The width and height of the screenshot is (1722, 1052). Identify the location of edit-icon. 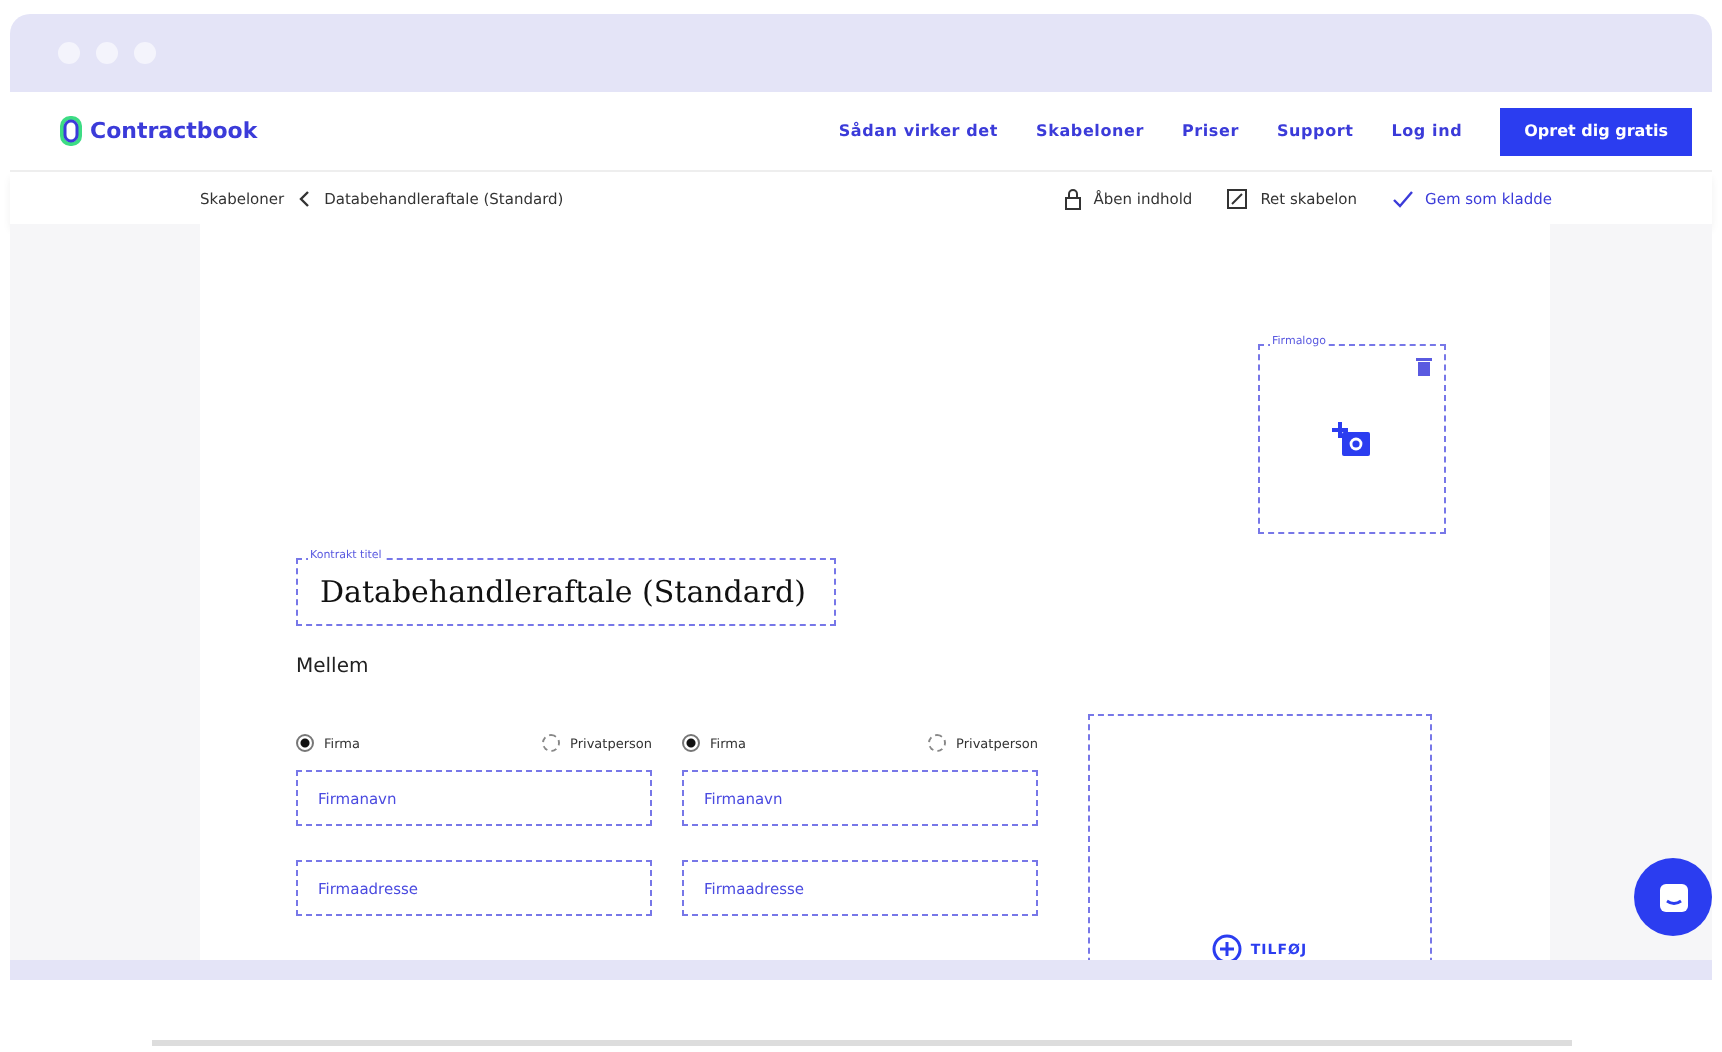
(1237, 198).